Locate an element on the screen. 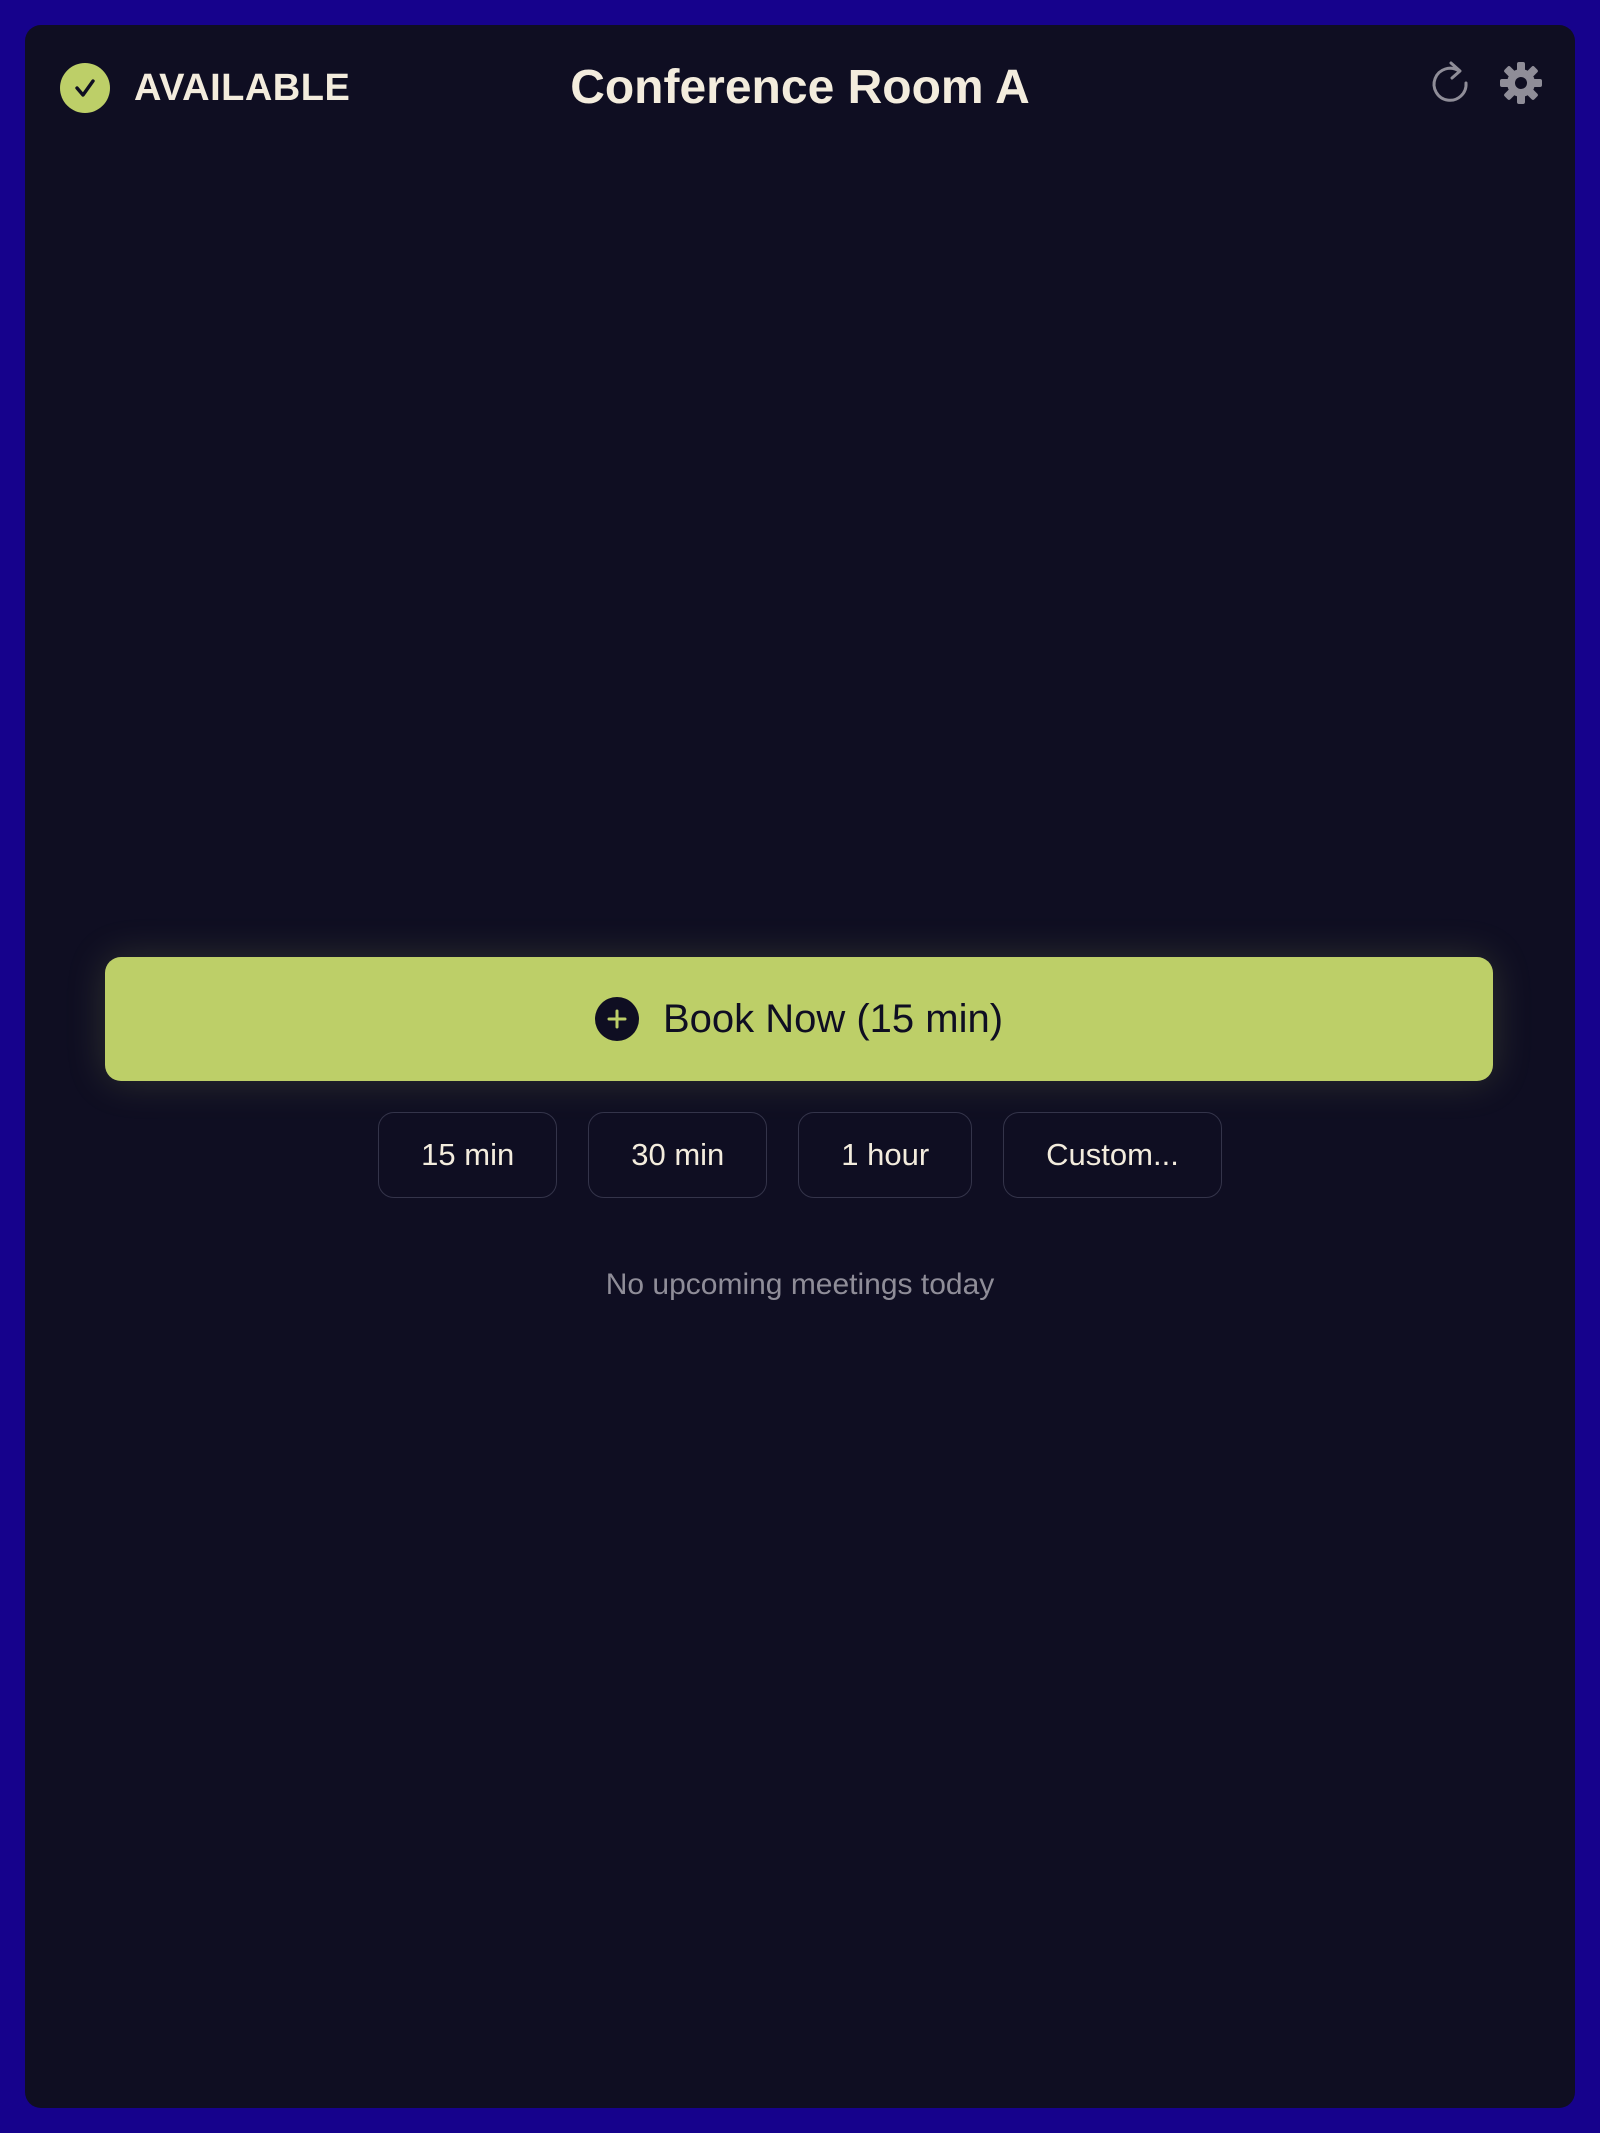 This screenshot has width=1600, height=2133. no-meetings-message: No upcoming meetings today is located at coordinates (800, 1284).